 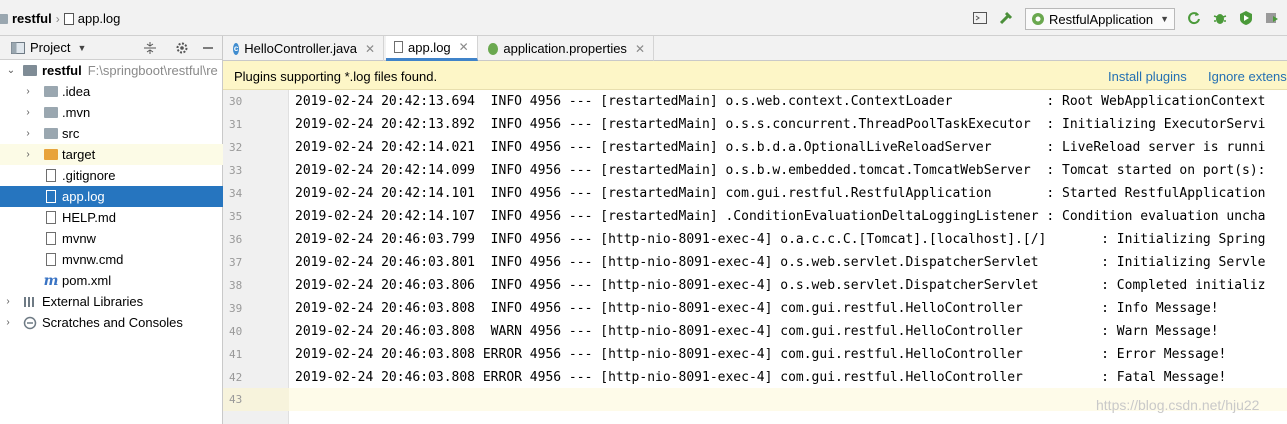 I want to click on line-number: 34, so click(x=236, y=193).